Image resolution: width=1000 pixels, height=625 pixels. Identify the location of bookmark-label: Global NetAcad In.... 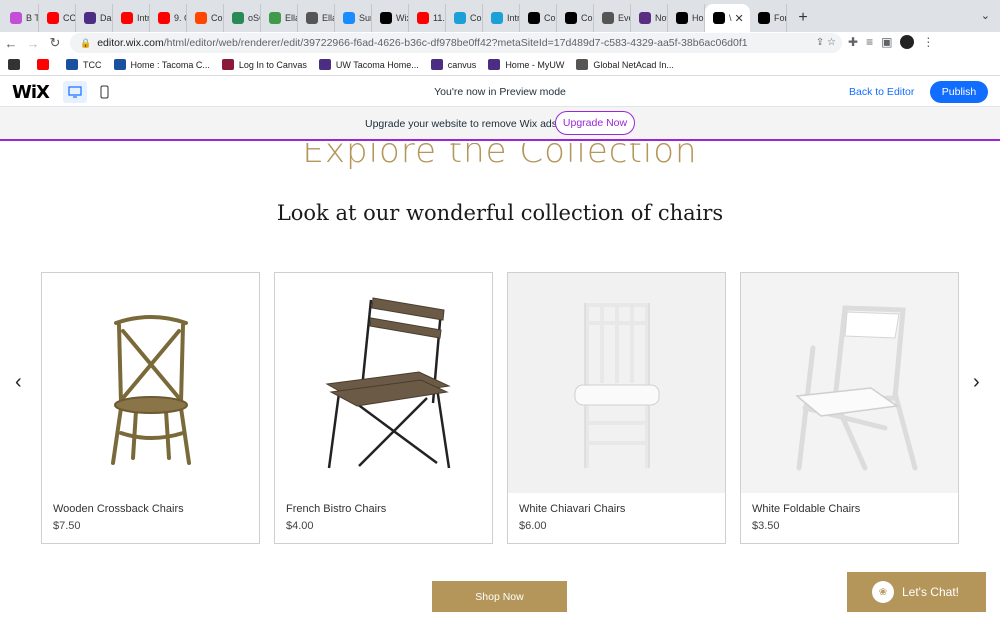
(633, 64).